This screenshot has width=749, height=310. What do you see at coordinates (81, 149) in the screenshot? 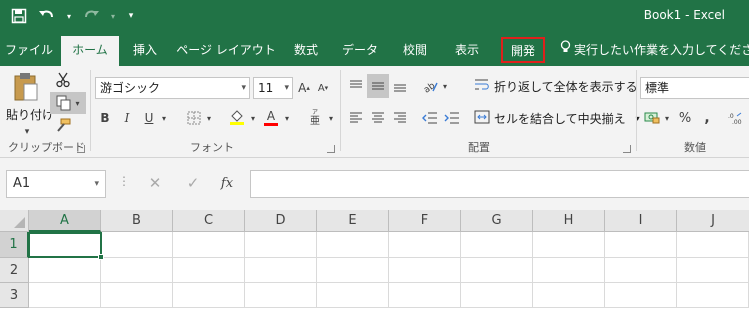
I see `clipboard-launcher-icon` at bounding box center [81, 149].